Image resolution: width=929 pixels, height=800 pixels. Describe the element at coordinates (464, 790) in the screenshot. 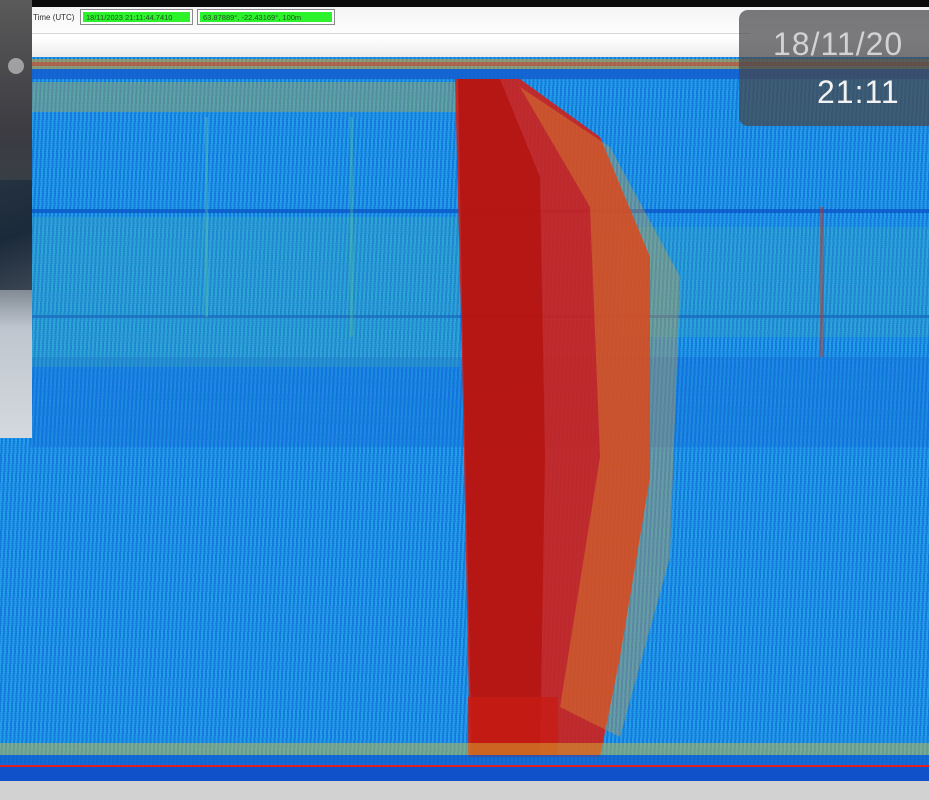

I see `bottom-status-strip` at that location.